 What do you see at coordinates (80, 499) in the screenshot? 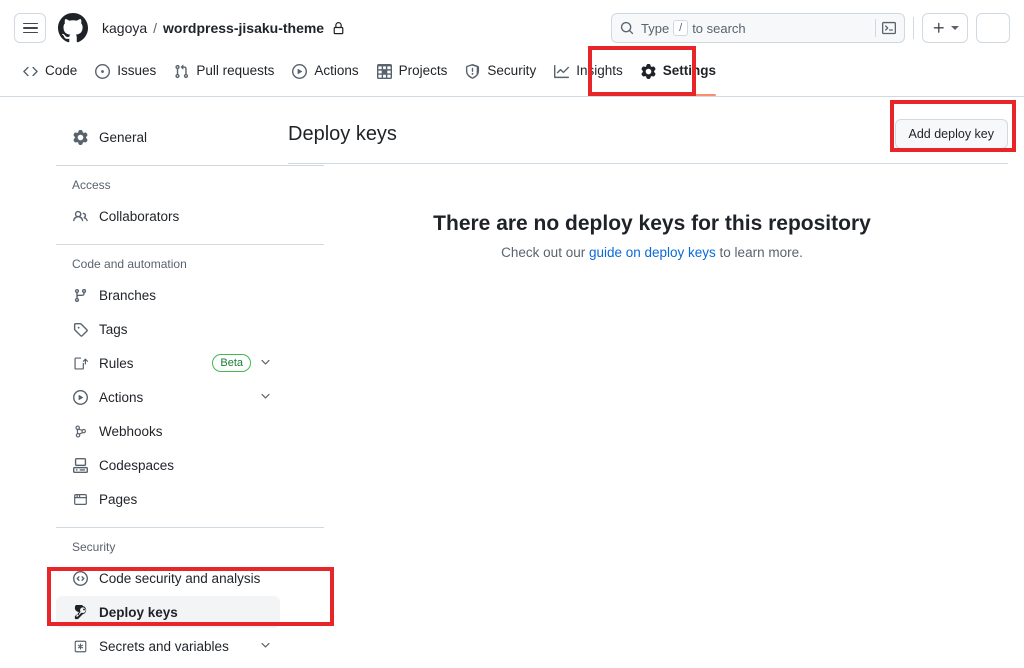
I see `browser-icon` at bounding box center [80, 499].